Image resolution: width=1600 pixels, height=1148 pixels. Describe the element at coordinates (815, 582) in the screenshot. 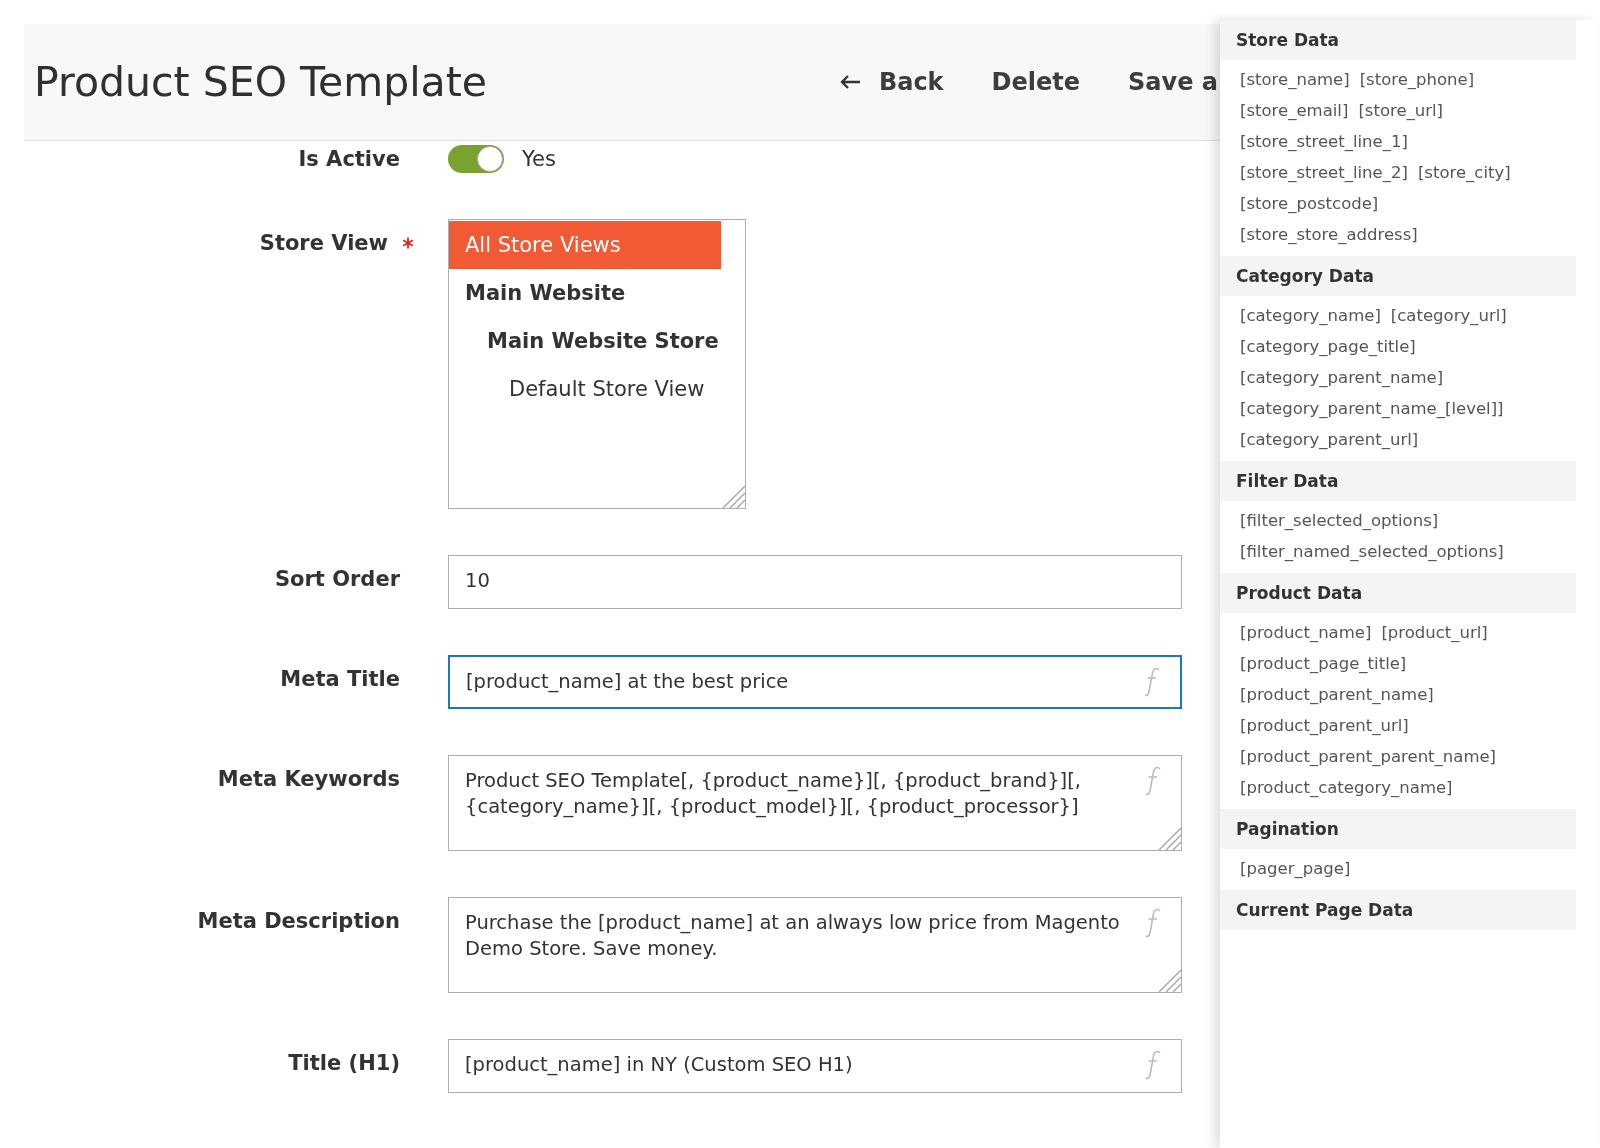

I see `input-field: 10` at that location.